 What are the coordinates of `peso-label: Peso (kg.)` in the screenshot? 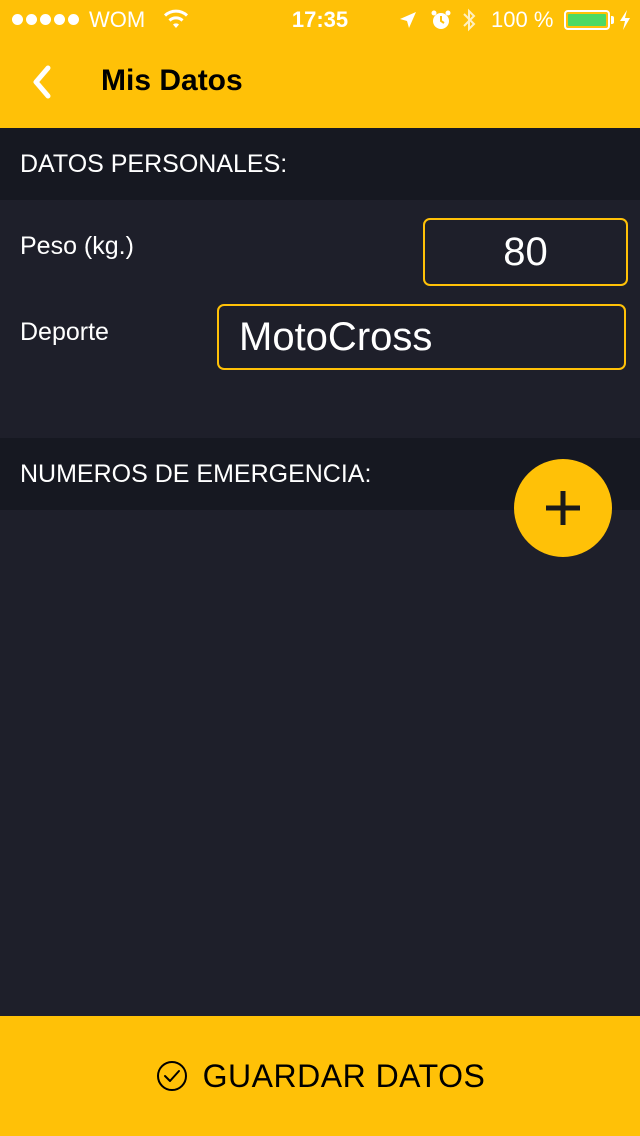 It's located at (77, 246).